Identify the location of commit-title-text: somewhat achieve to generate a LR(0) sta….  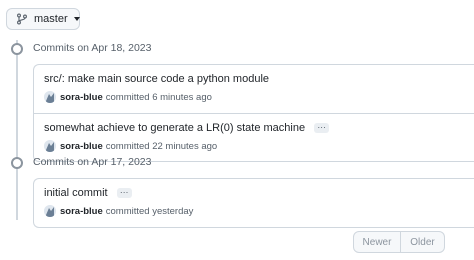
(174, 128).